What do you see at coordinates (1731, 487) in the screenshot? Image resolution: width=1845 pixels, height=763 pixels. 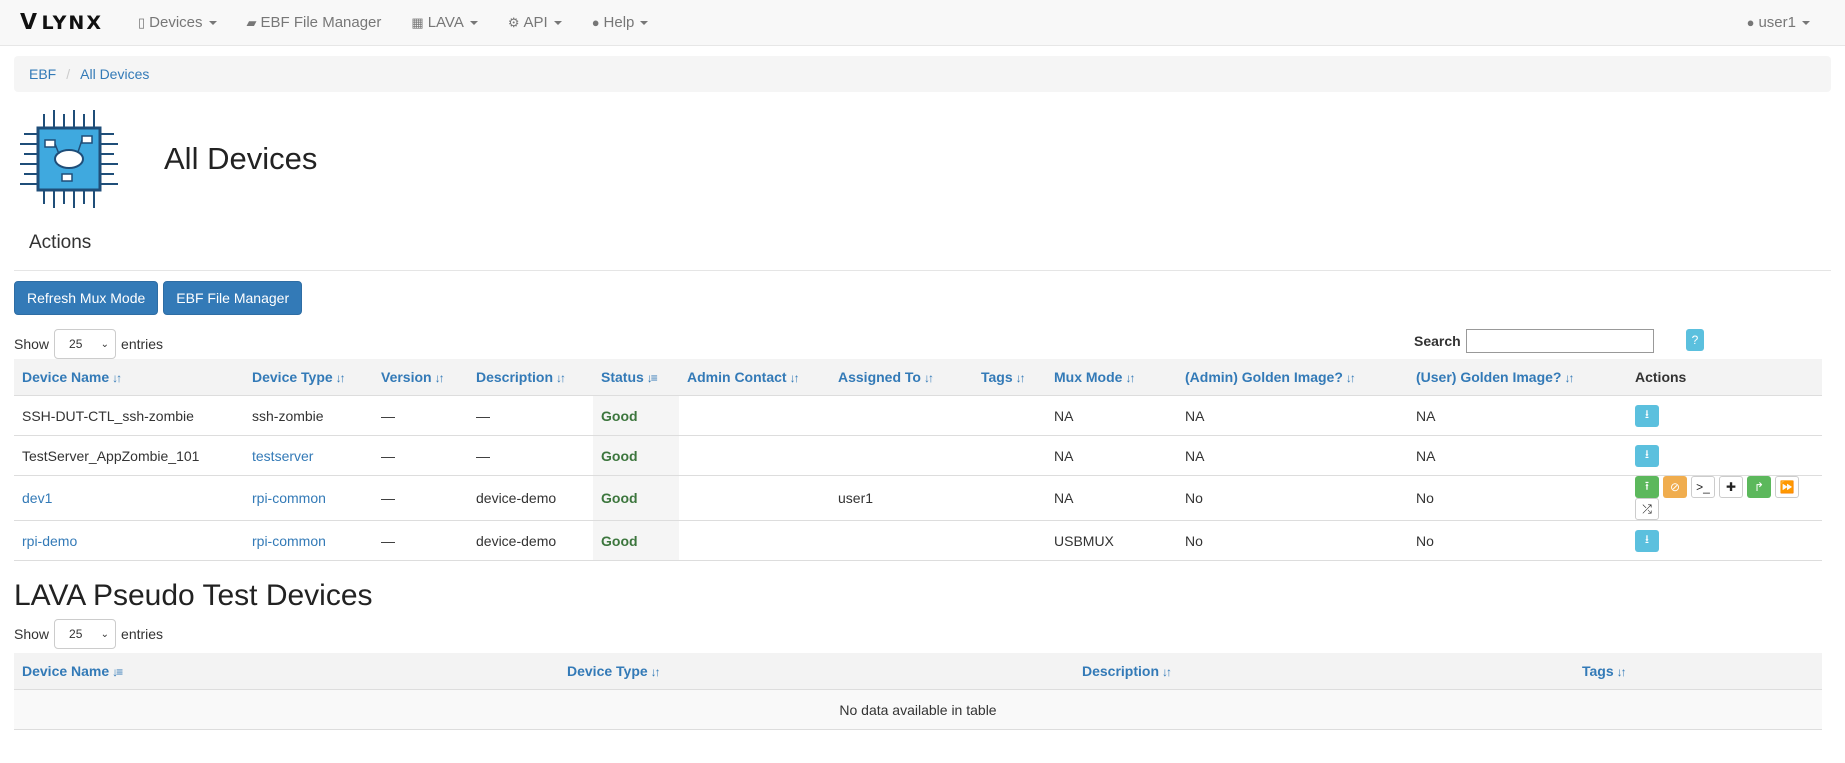 I see `plus-icon: ✚` at bounding box center [1731, 487].